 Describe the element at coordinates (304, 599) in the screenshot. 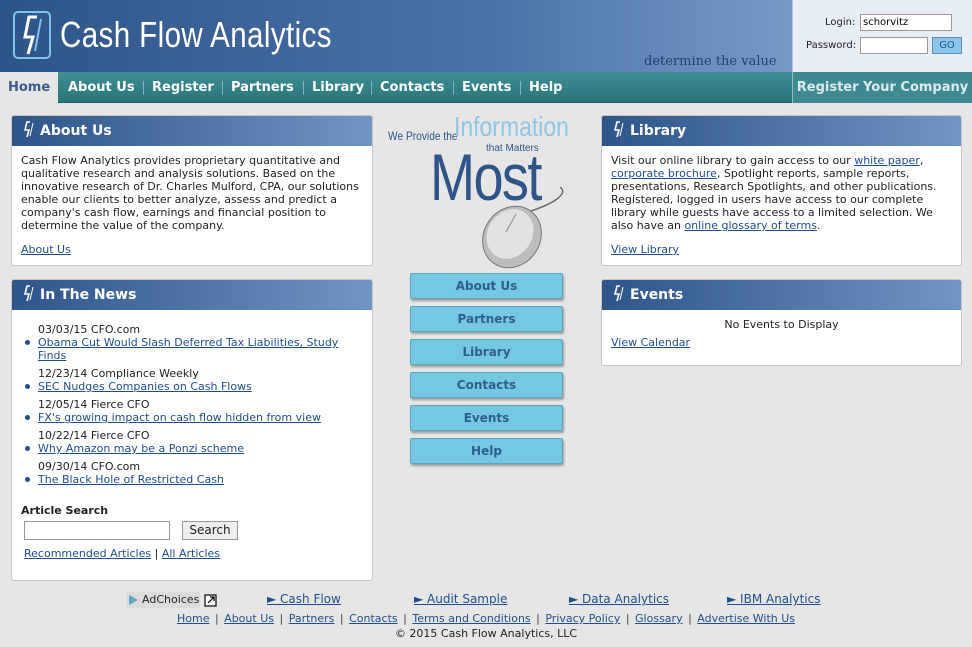

I see `ad-link-cash-flow: ► Cash Flow` at that location.